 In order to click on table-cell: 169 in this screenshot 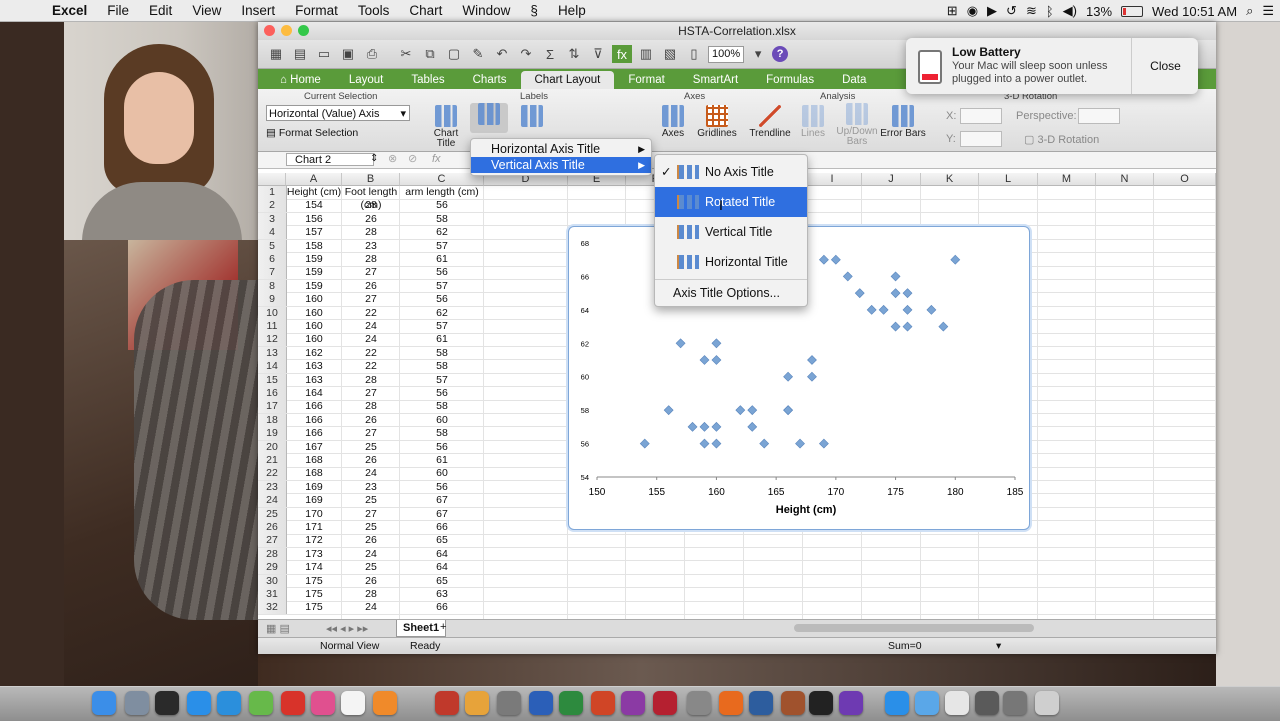, I will do `click(314, 487)`.